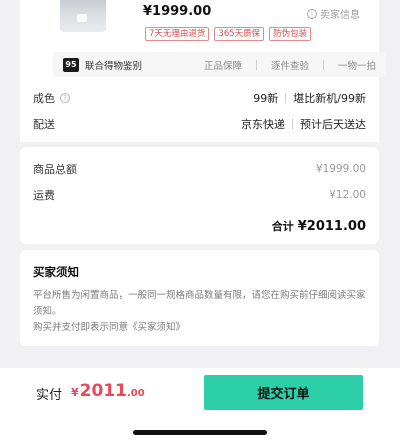  Describe the element at coordinates (177, 34) in the screenshot. I see `tag-return: 7天无理由退货` at that location.